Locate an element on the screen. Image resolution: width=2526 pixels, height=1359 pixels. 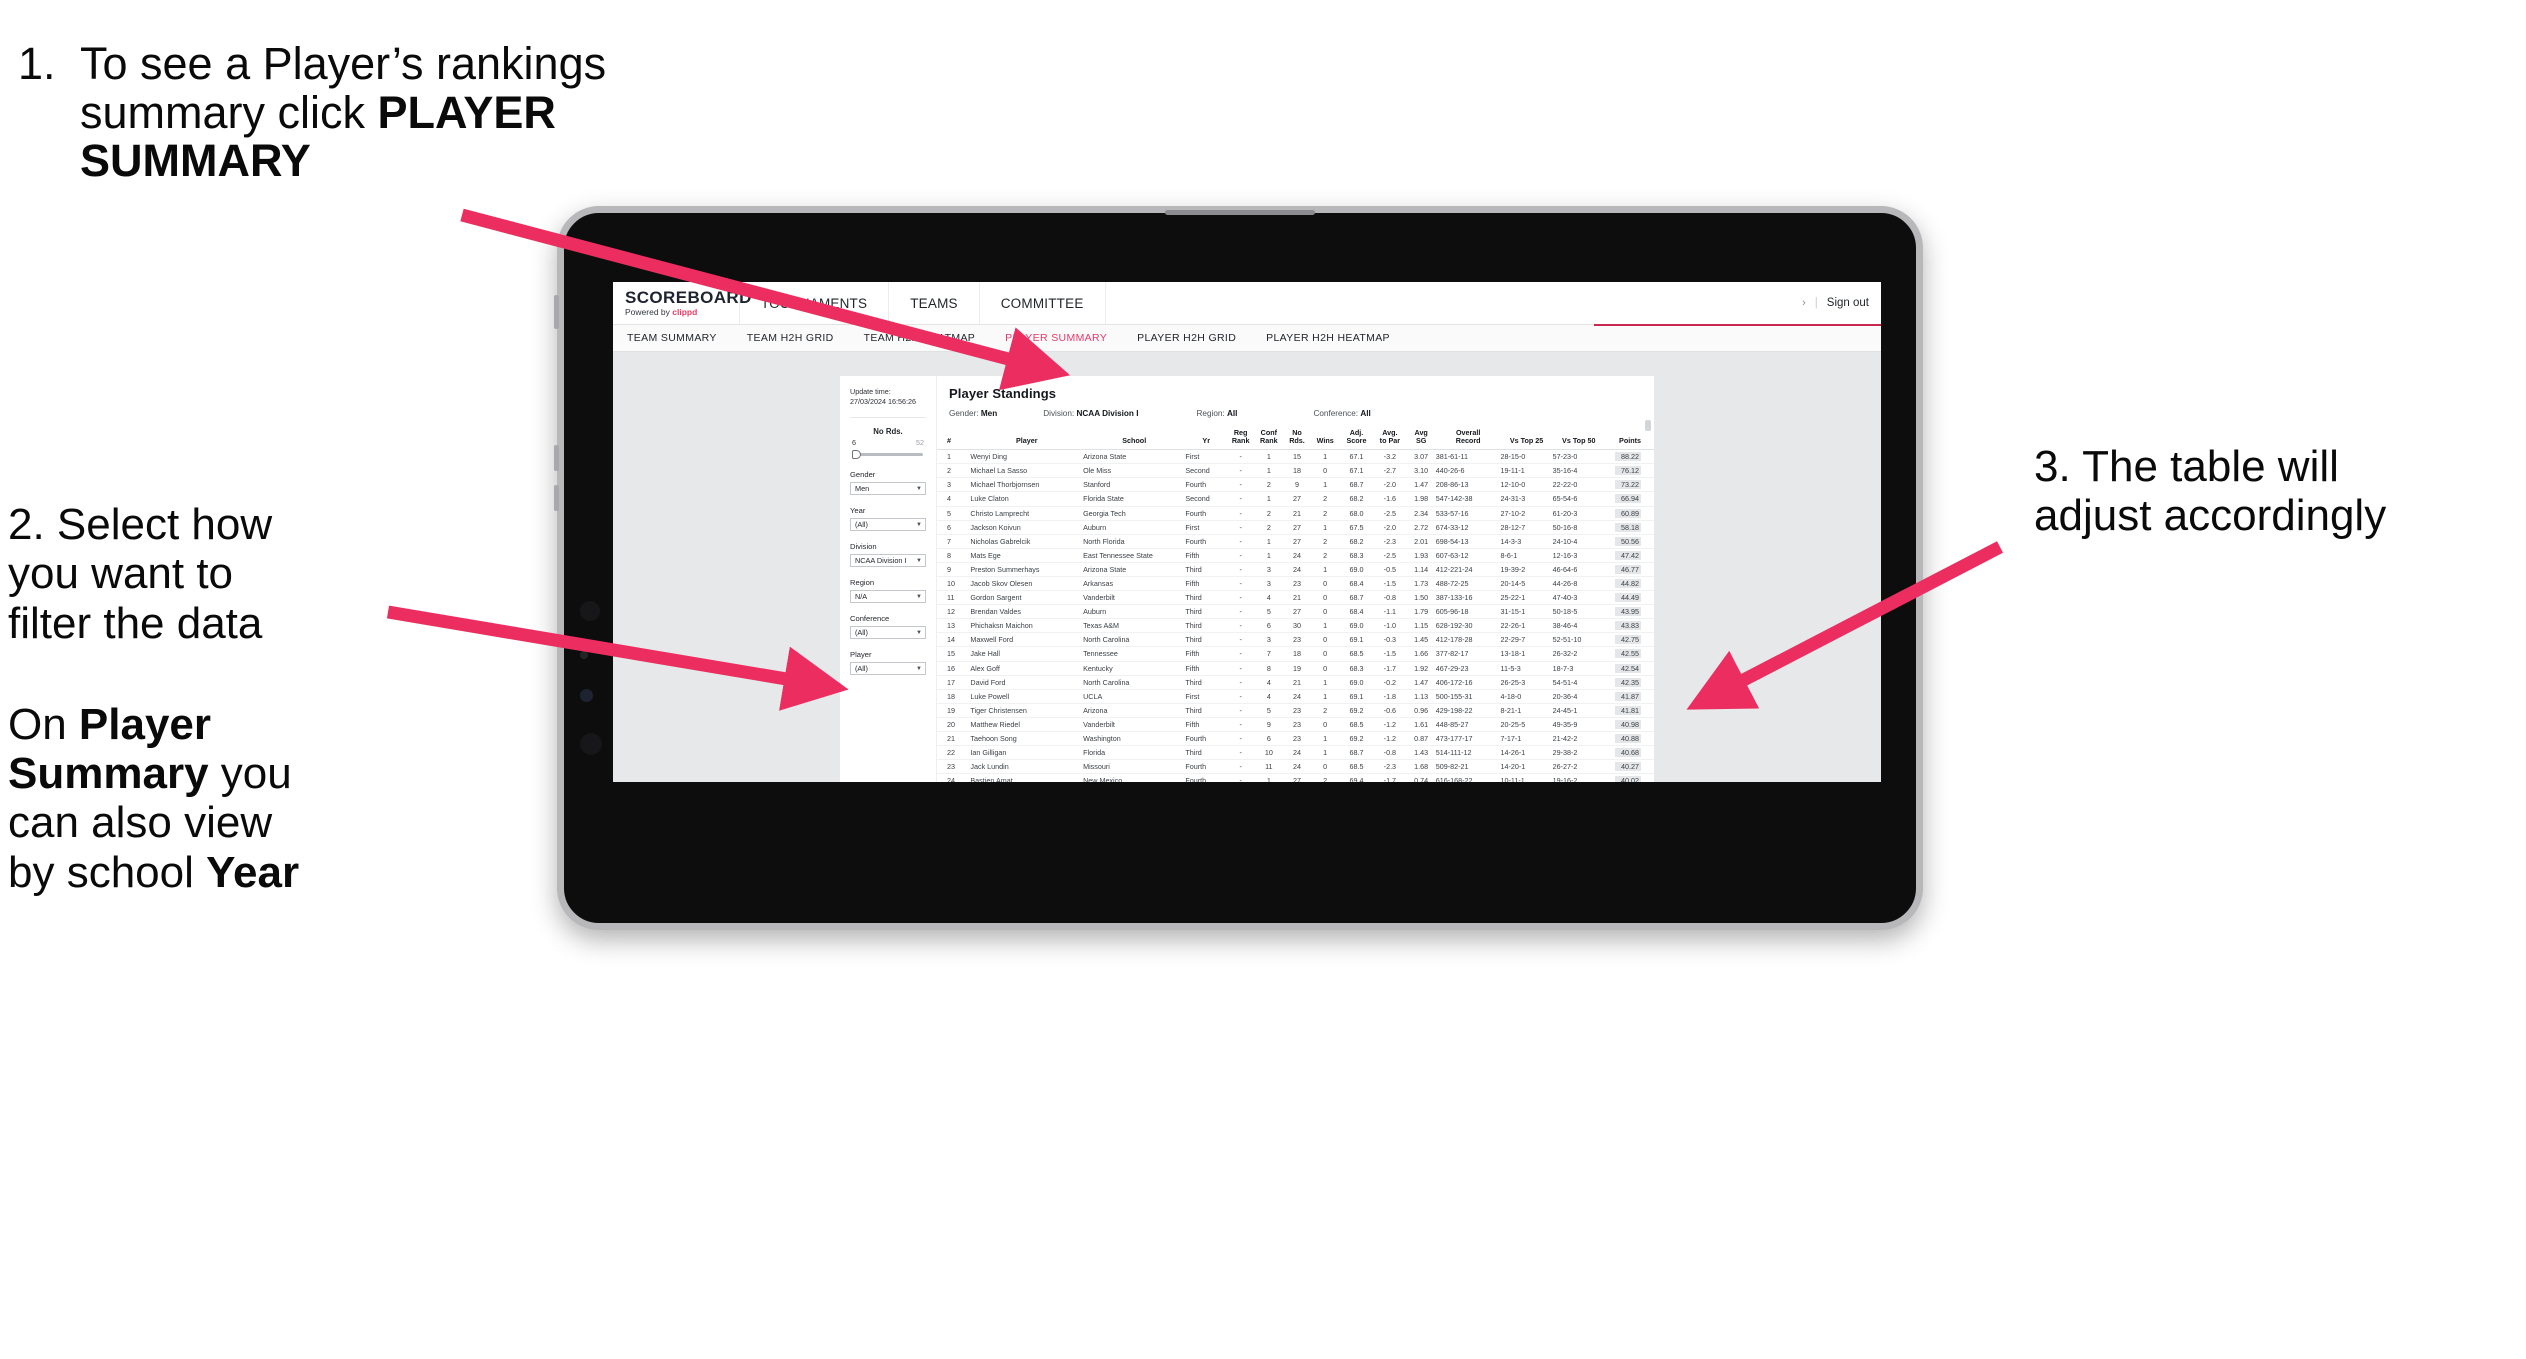
vertical-scrollbar is located at coordinates (1648, 425).